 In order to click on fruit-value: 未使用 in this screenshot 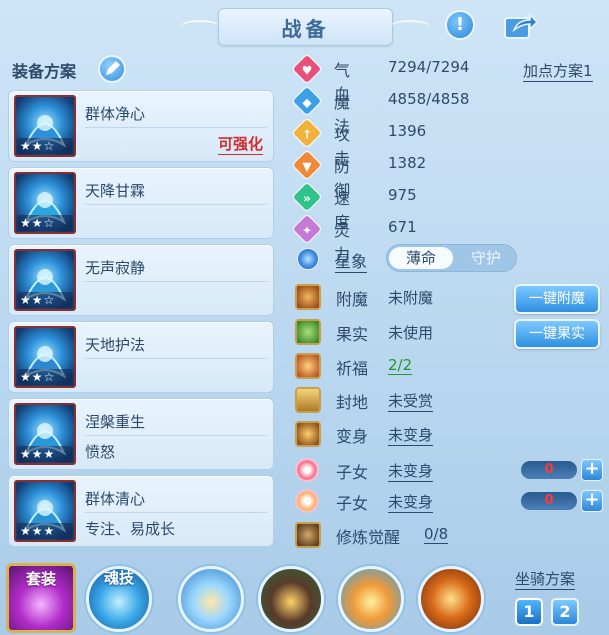, I will do `click(411, 333)`.